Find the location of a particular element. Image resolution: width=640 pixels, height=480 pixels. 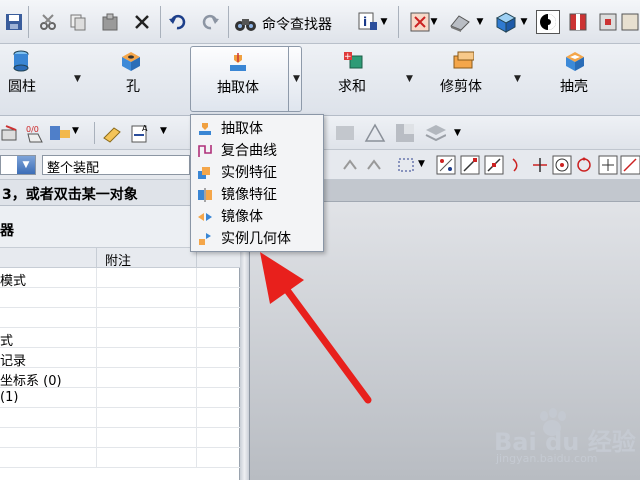

standard-toolbar: 命令查找器 i ▼ ▼ ▼ ▼ is located at coordinates (320, 22).